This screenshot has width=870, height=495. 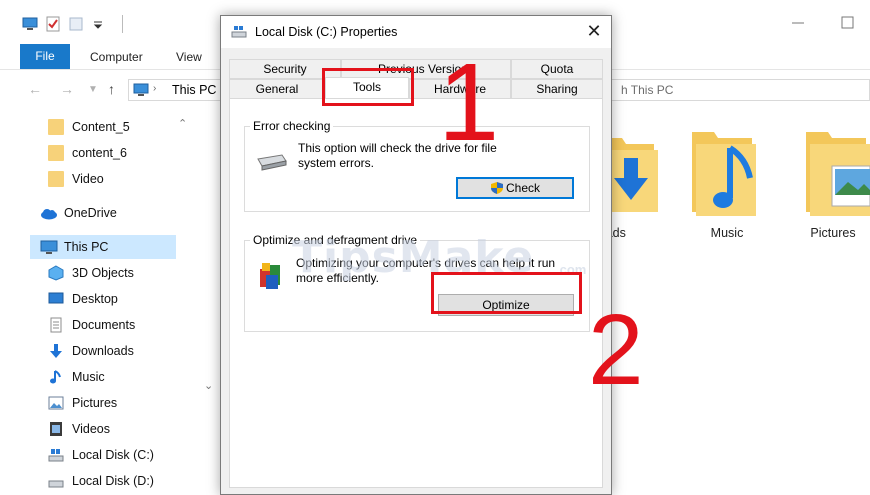 What do you see at coordinates (189, 57) in the screenshot?
I see `tab-view: View` at bounding box center [189, 57].